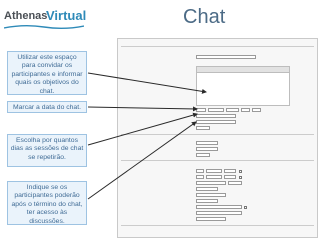 The height and width of the screenshot is (240, 320). Describe the element at coordinates (44, 27) in the screenshot. I see `logo-swoosh-icon` at that location.